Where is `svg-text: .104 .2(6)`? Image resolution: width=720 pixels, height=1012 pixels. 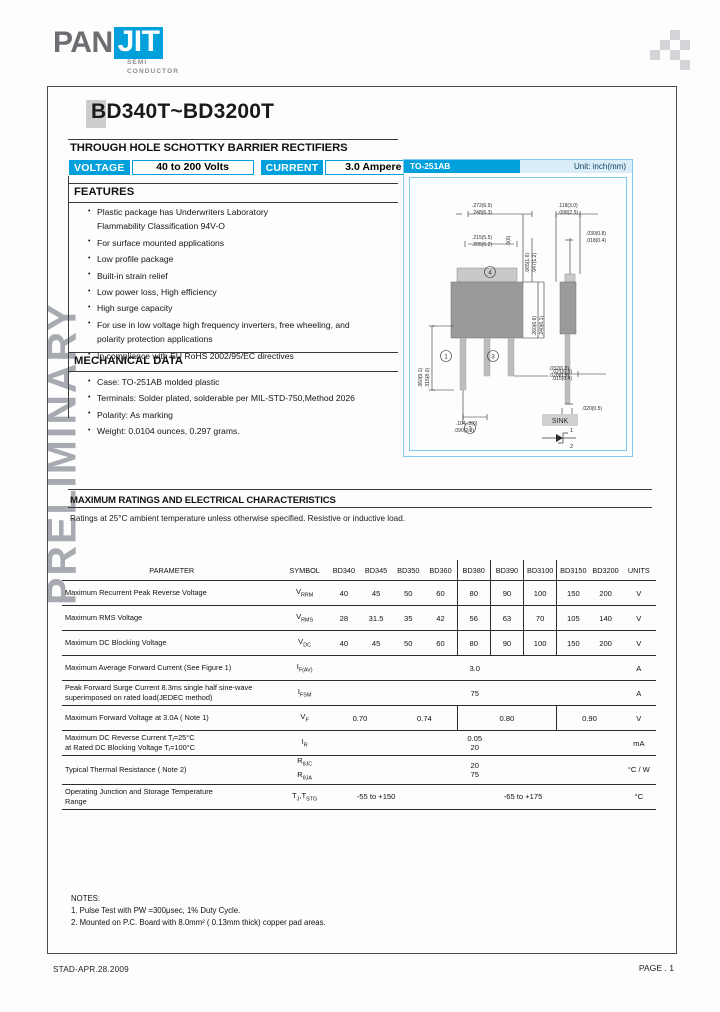 svg-text: .104 .2(6) is located at coordinates (467, 424).